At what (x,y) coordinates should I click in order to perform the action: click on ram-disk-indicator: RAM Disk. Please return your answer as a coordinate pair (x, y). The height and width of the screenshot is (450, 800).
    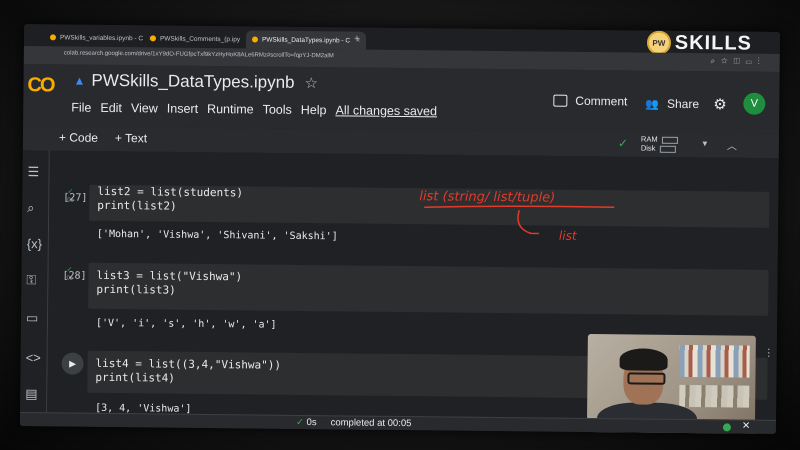
    Looking at the image, I should click on (659, 144).